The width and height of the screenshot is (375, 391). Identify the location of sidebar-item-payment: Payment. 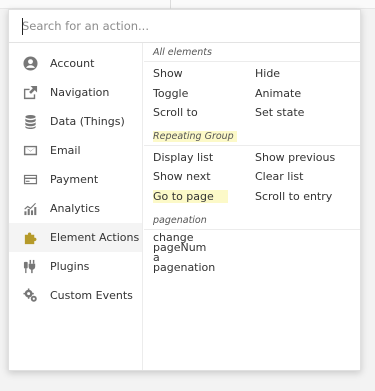
(75, 179).